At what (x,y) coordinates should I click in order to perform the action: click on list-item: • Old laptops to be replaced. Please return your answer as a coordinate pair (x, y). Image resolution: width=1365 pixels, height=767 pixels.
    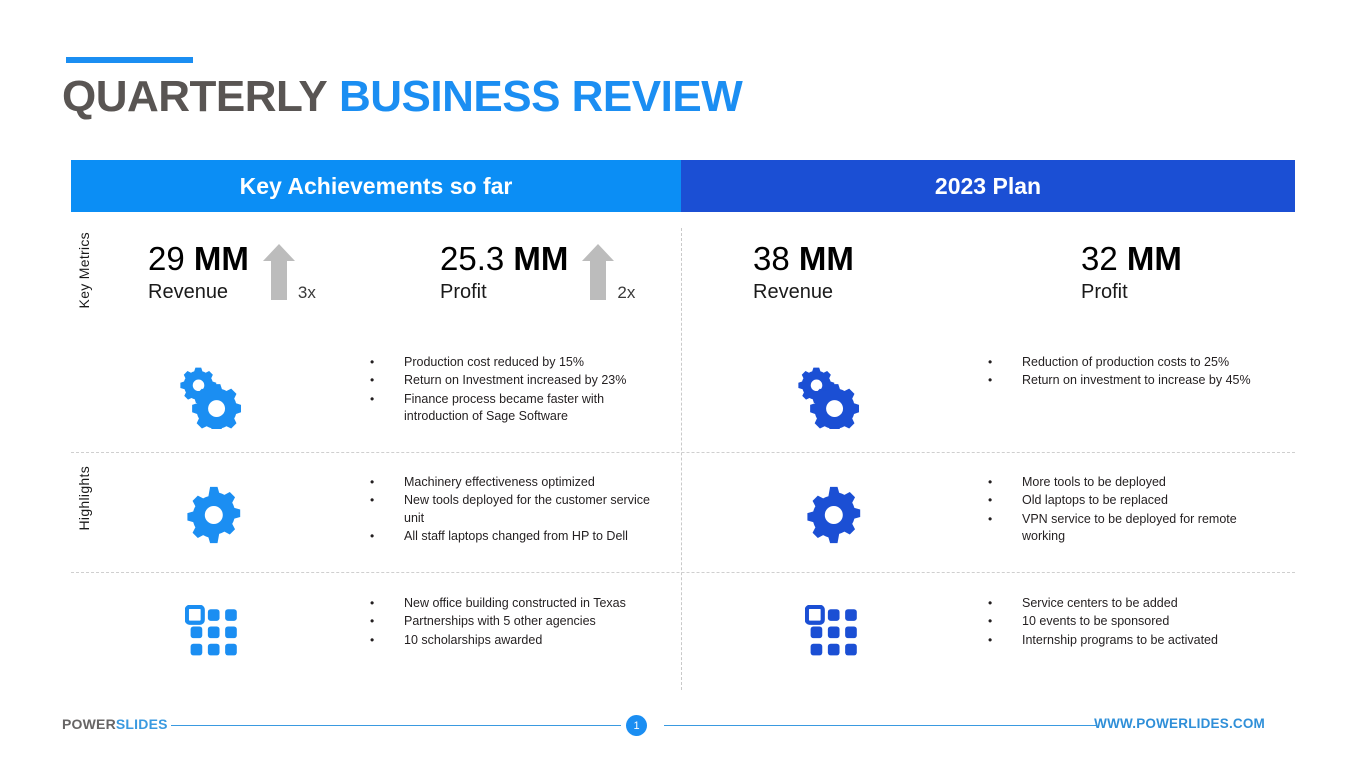
    Looking at the image, I should click on (1132, 500).